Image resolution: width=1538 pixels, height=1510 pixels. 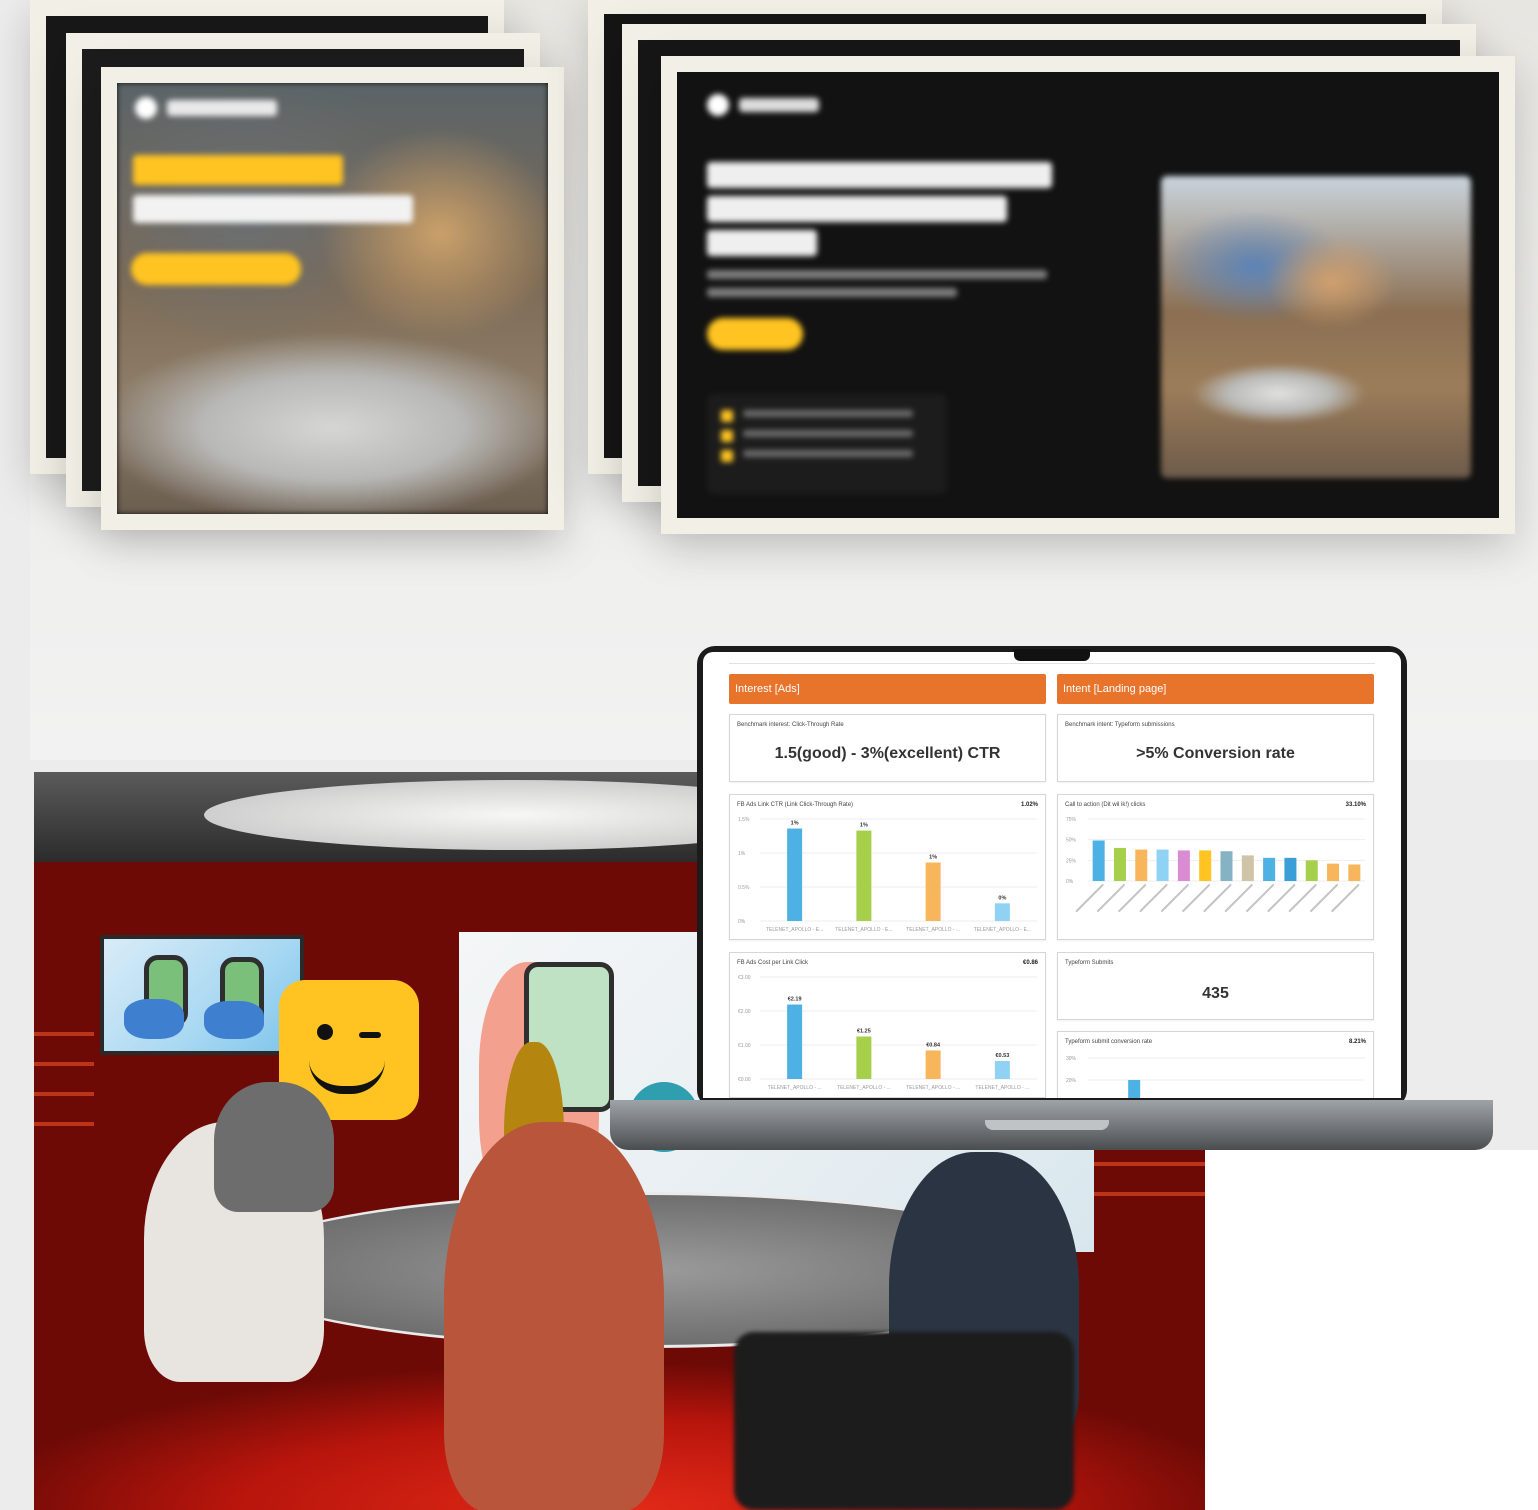 What do you see at coordinates (718, 105) in the screenshot?
I see `wide-ad-brand-logo-icon` at bounding box center [718, 105].